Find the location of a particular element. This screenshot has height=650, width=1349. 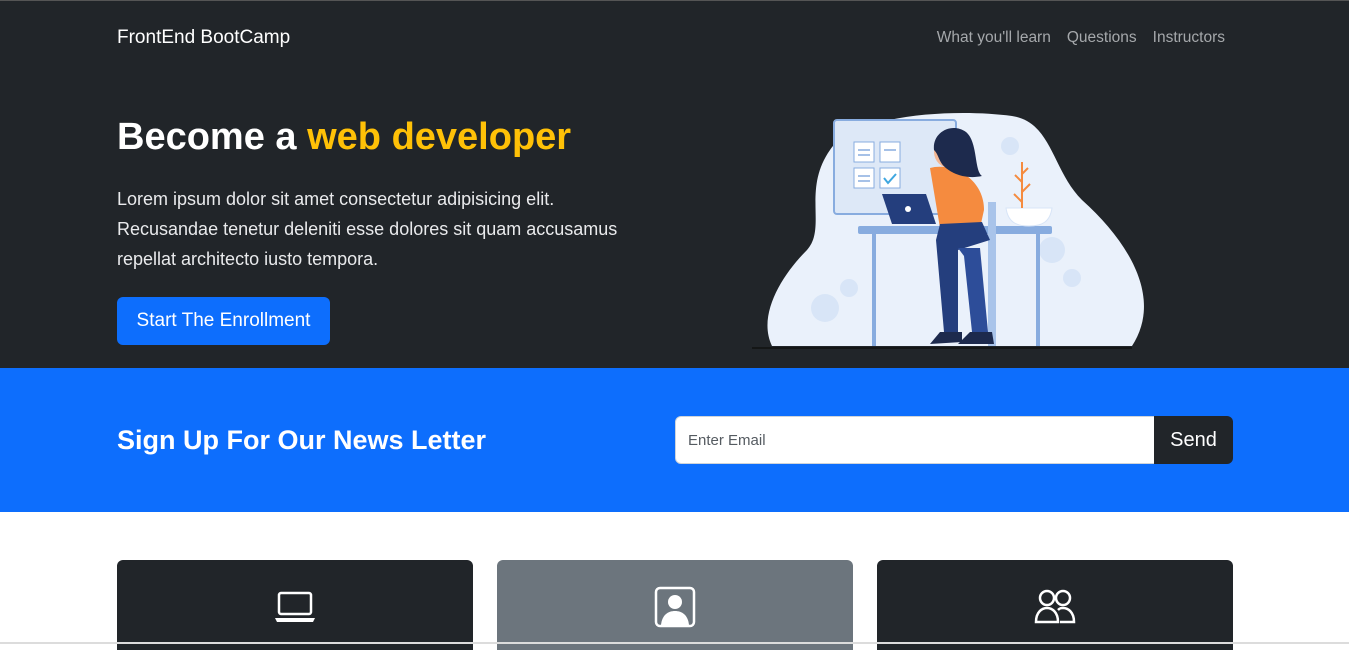

email-input is located at coordinates (915, 440).